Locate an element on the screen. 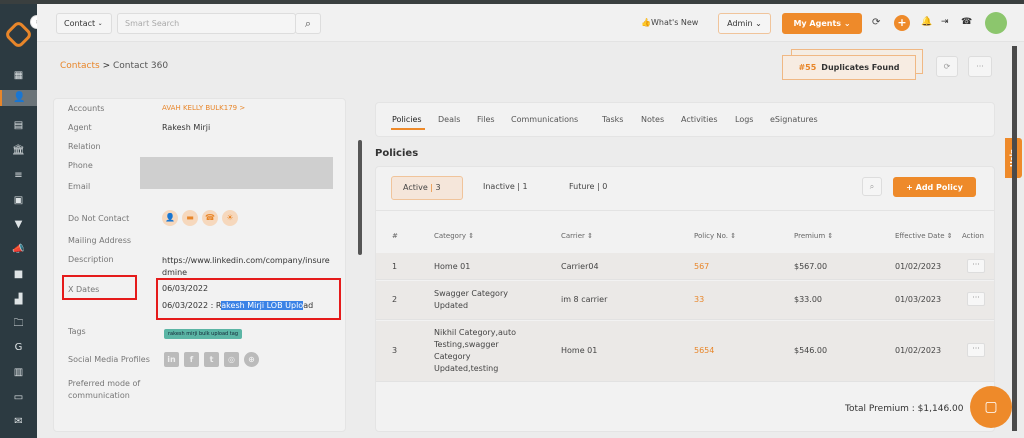  facebook-icon: f is located at coordinates (191, 359).